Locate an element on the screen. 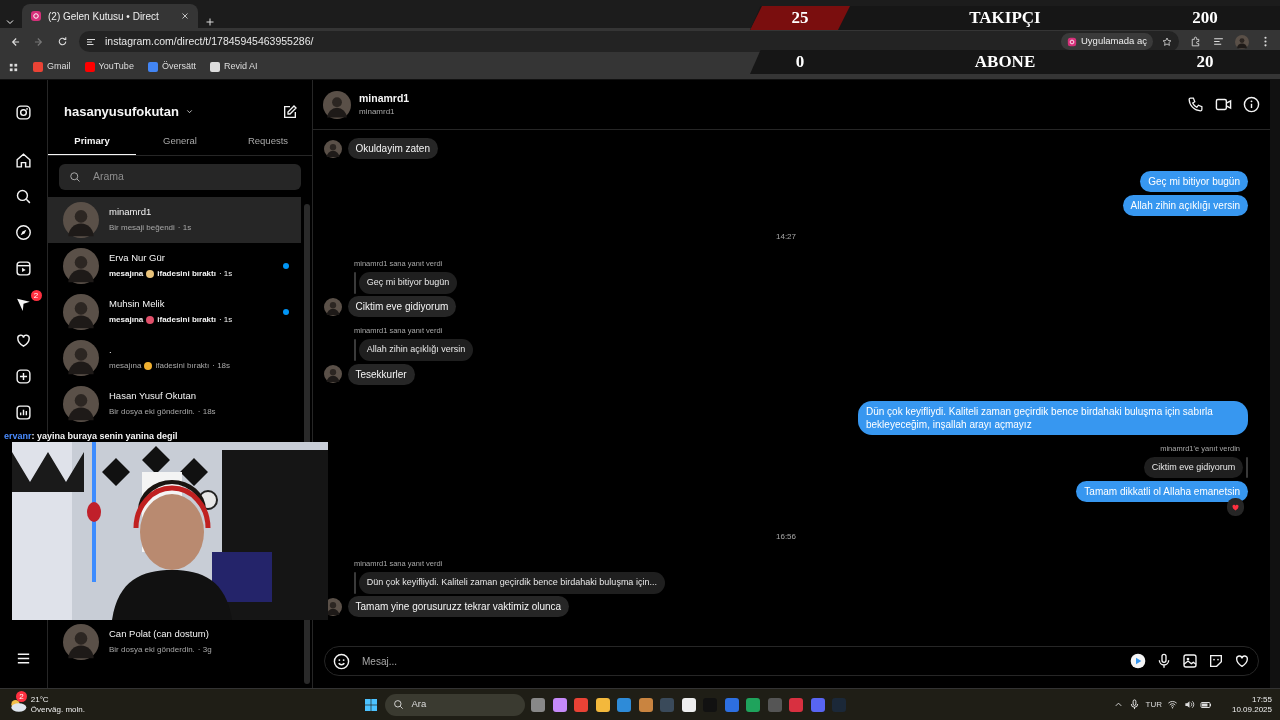 The height and width of the screenshot is (720, 1280). counter-bar: 25 TAKIPÇI 200 is located at coordinates (1015, 18).